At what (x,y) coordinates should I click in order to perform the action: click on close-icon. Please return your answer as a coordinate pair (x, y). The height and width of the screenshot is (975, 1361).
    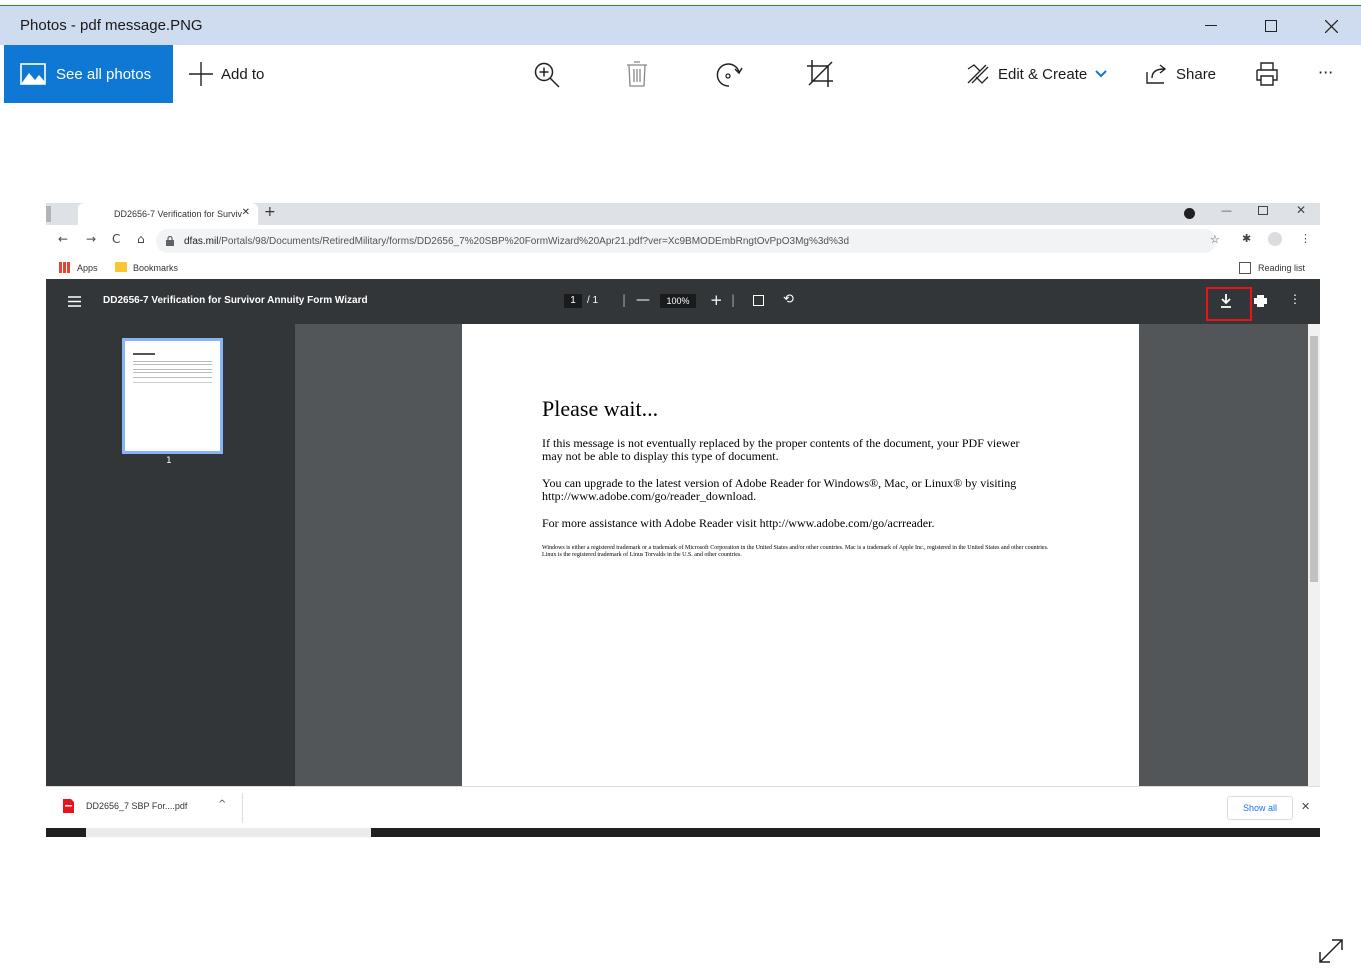
    Looking at the image, I should click on (1331, 26).